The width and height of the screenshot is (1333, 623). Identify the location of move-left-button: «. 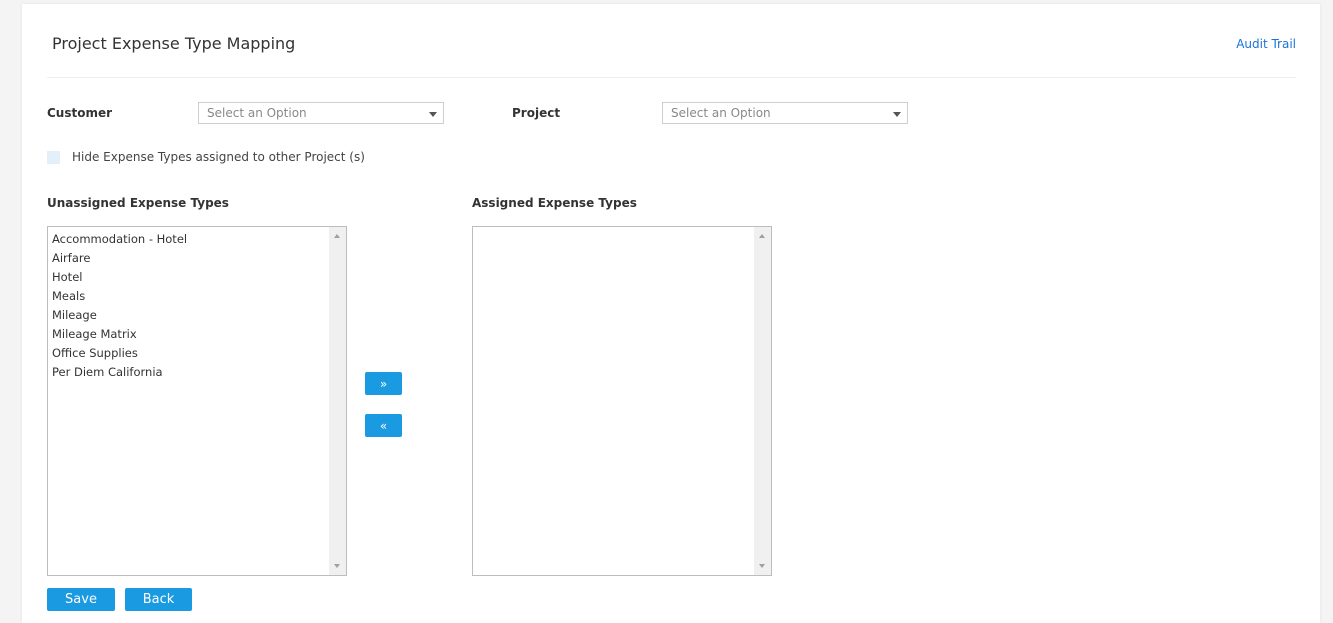
(383, 425).